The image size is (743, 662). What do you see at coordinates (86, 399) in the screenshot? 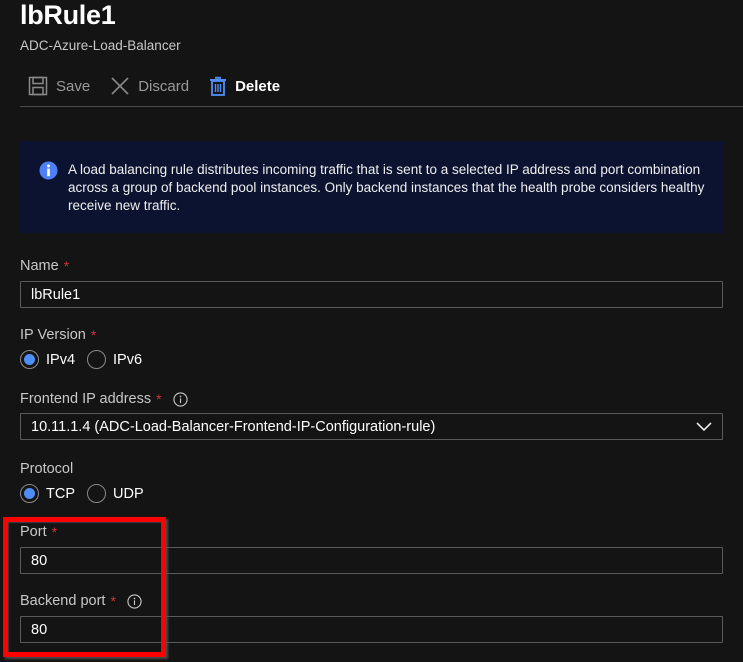
I see `frontend-ip-label-text: Frontend IP address` at bounding box center [86, 399].